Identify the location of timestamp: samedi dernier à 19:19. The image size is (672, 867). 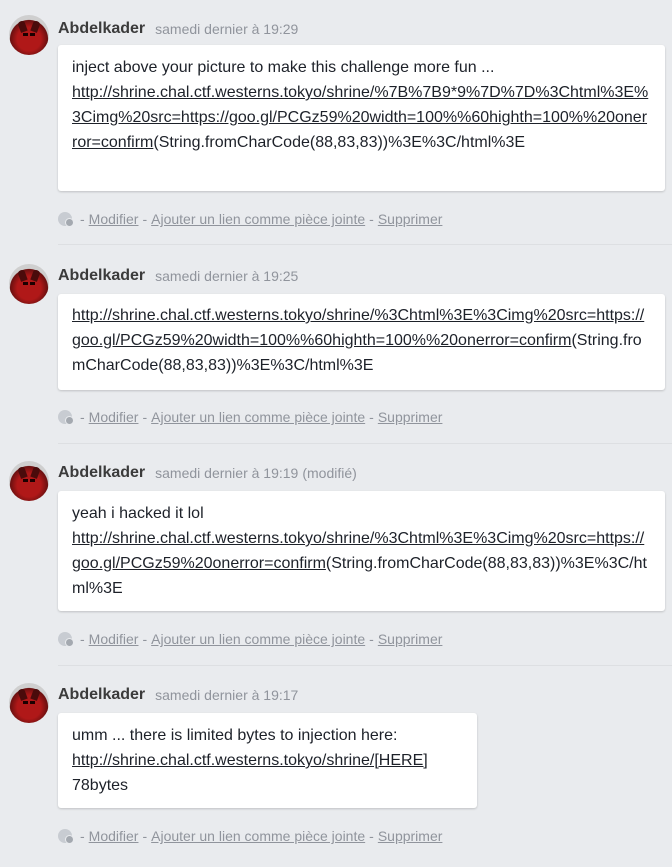
(226, 473).